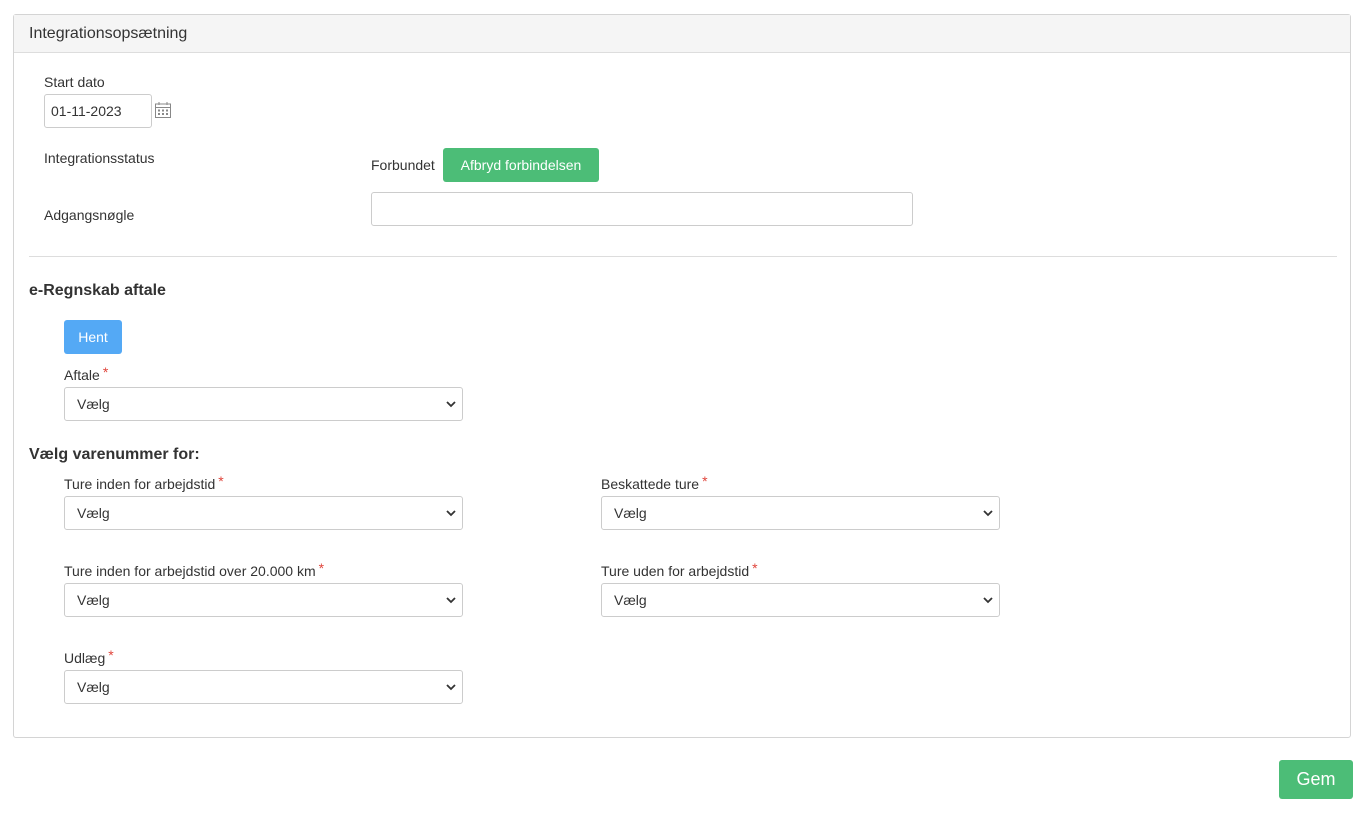 This screenshot has height=816, width=1365. What do you see at coordinates (89, 656) in the screenshot?
I see `field-label-expenses: Udlæg *` at bounding box center [89, 656].